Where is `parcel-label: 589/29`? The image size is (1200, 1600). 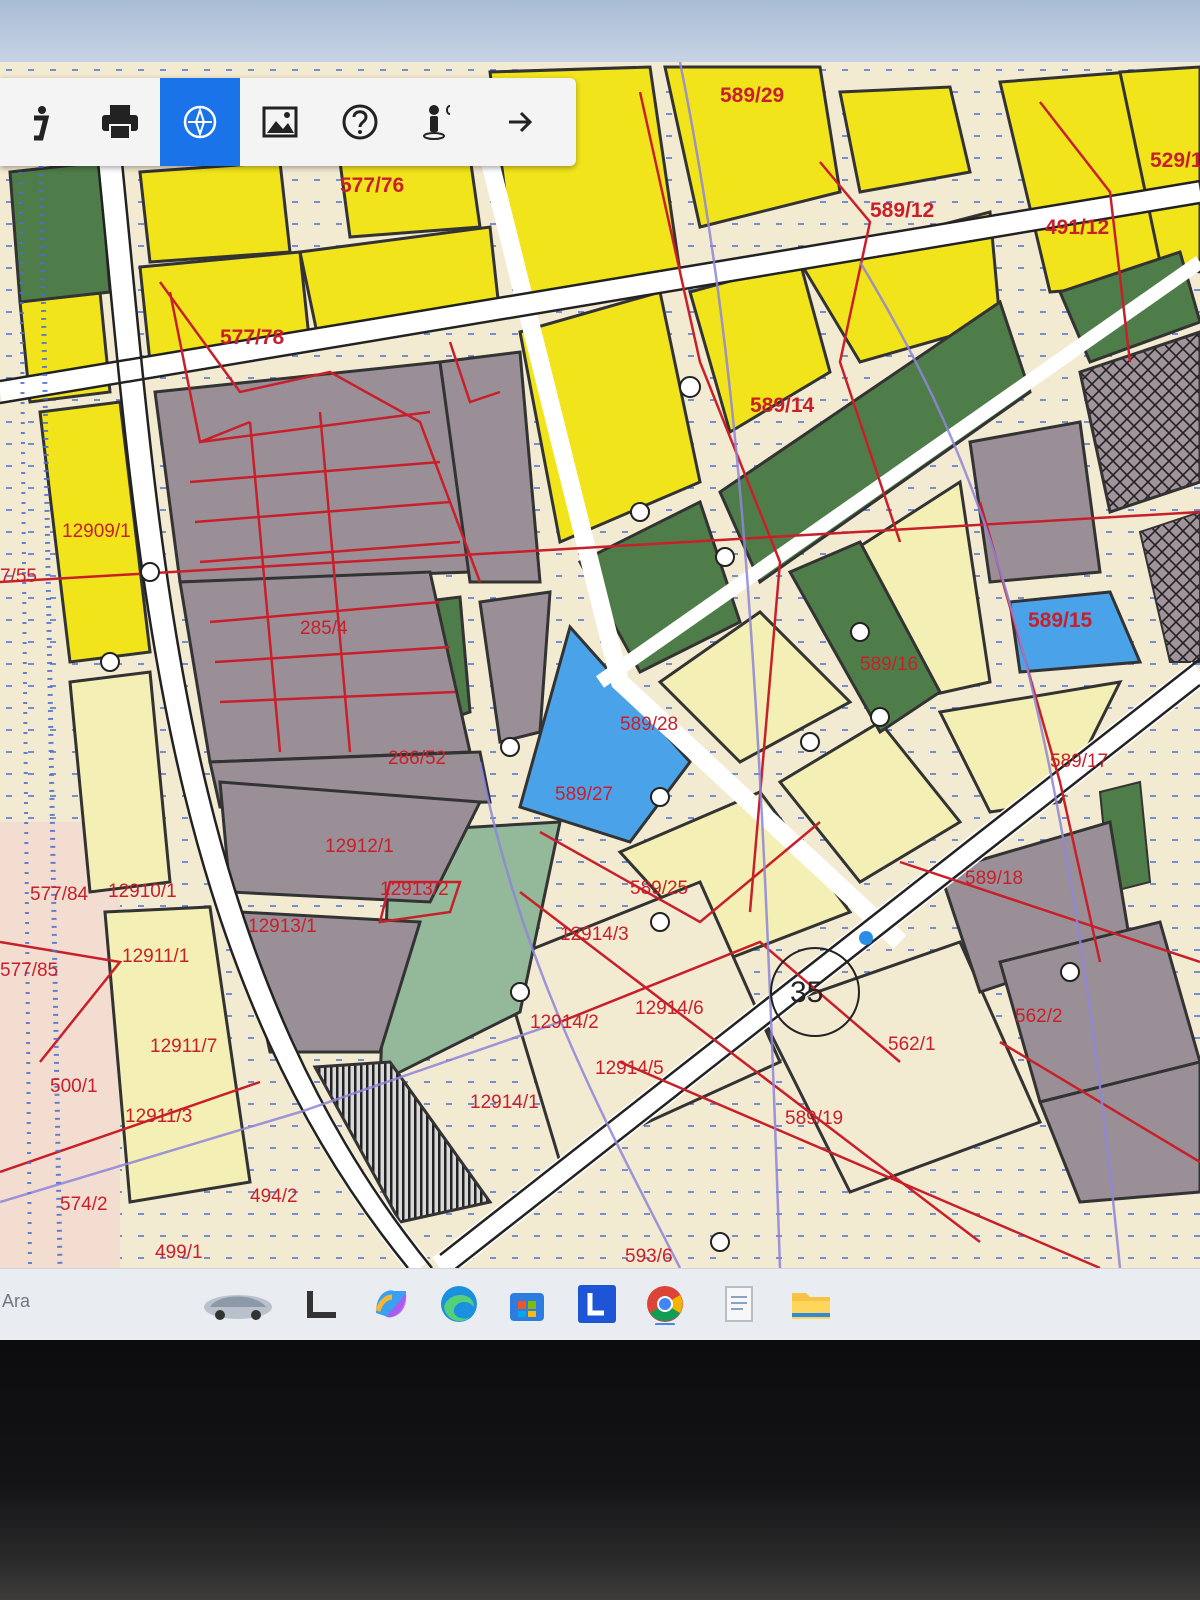 parcel-label: 589/29 is located at coordinates (752, 95).